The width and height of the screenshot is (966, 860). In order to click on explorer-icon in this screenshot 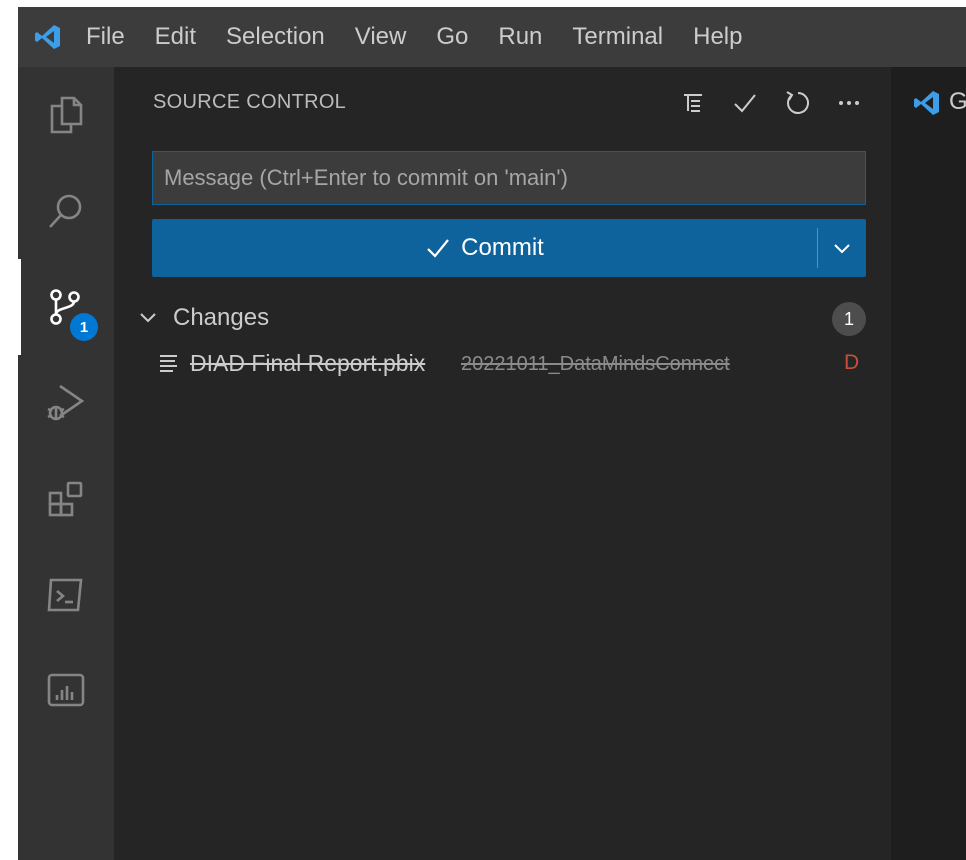, I will do `click(66, 115)`.